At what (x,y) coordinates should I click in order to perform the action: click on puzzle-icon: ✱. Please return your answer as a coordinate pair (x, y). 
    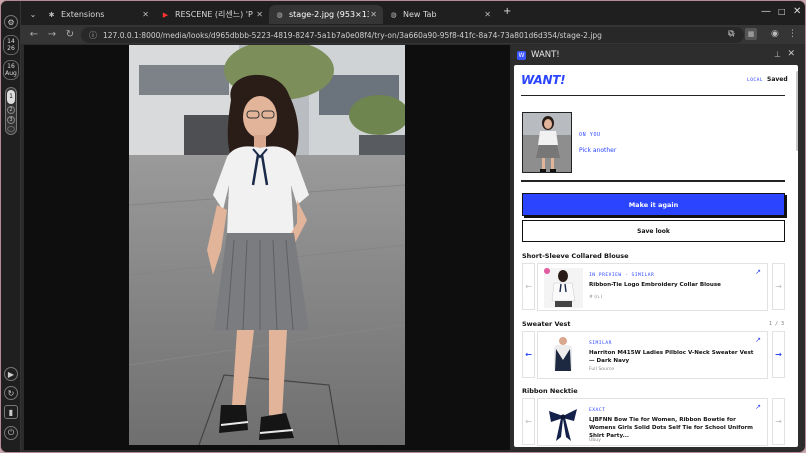
    Looking at the image, I should click on (51, 14).